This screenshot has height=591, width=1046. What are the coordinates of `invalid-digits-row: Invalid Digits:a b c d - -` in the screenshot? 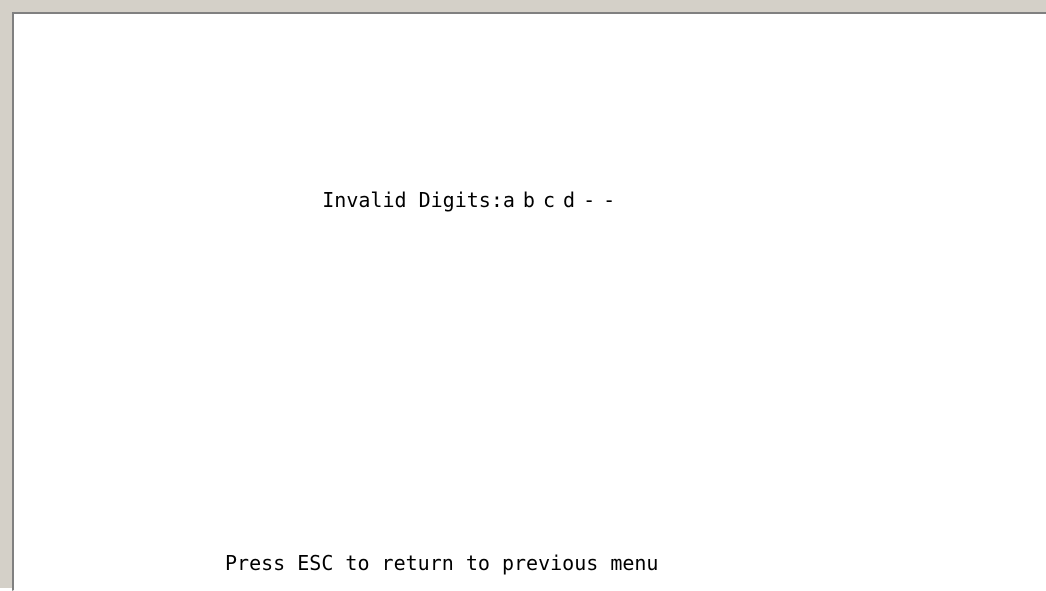 It's located at (436, 200).